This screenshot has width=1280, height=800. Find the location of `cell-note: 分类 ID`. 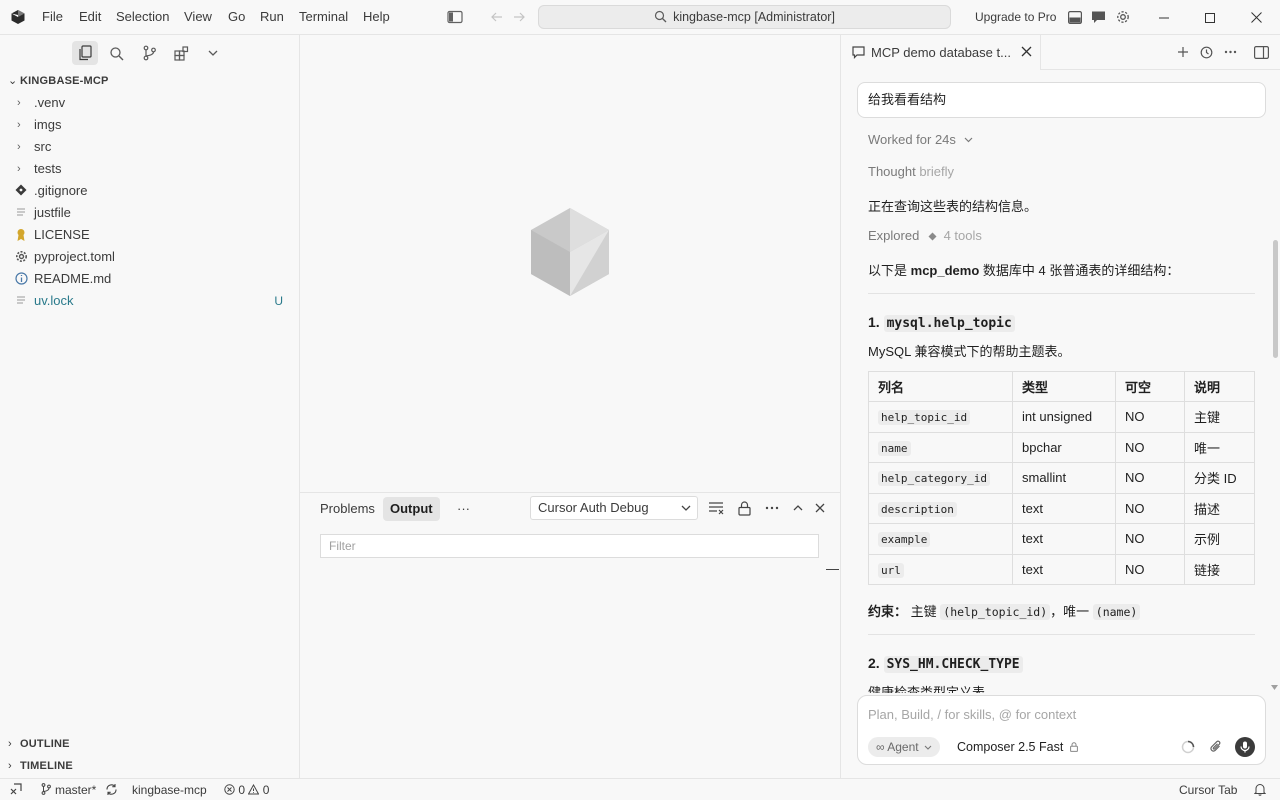

cell-note: 分类 ID is located at coordinates (1219, 478).